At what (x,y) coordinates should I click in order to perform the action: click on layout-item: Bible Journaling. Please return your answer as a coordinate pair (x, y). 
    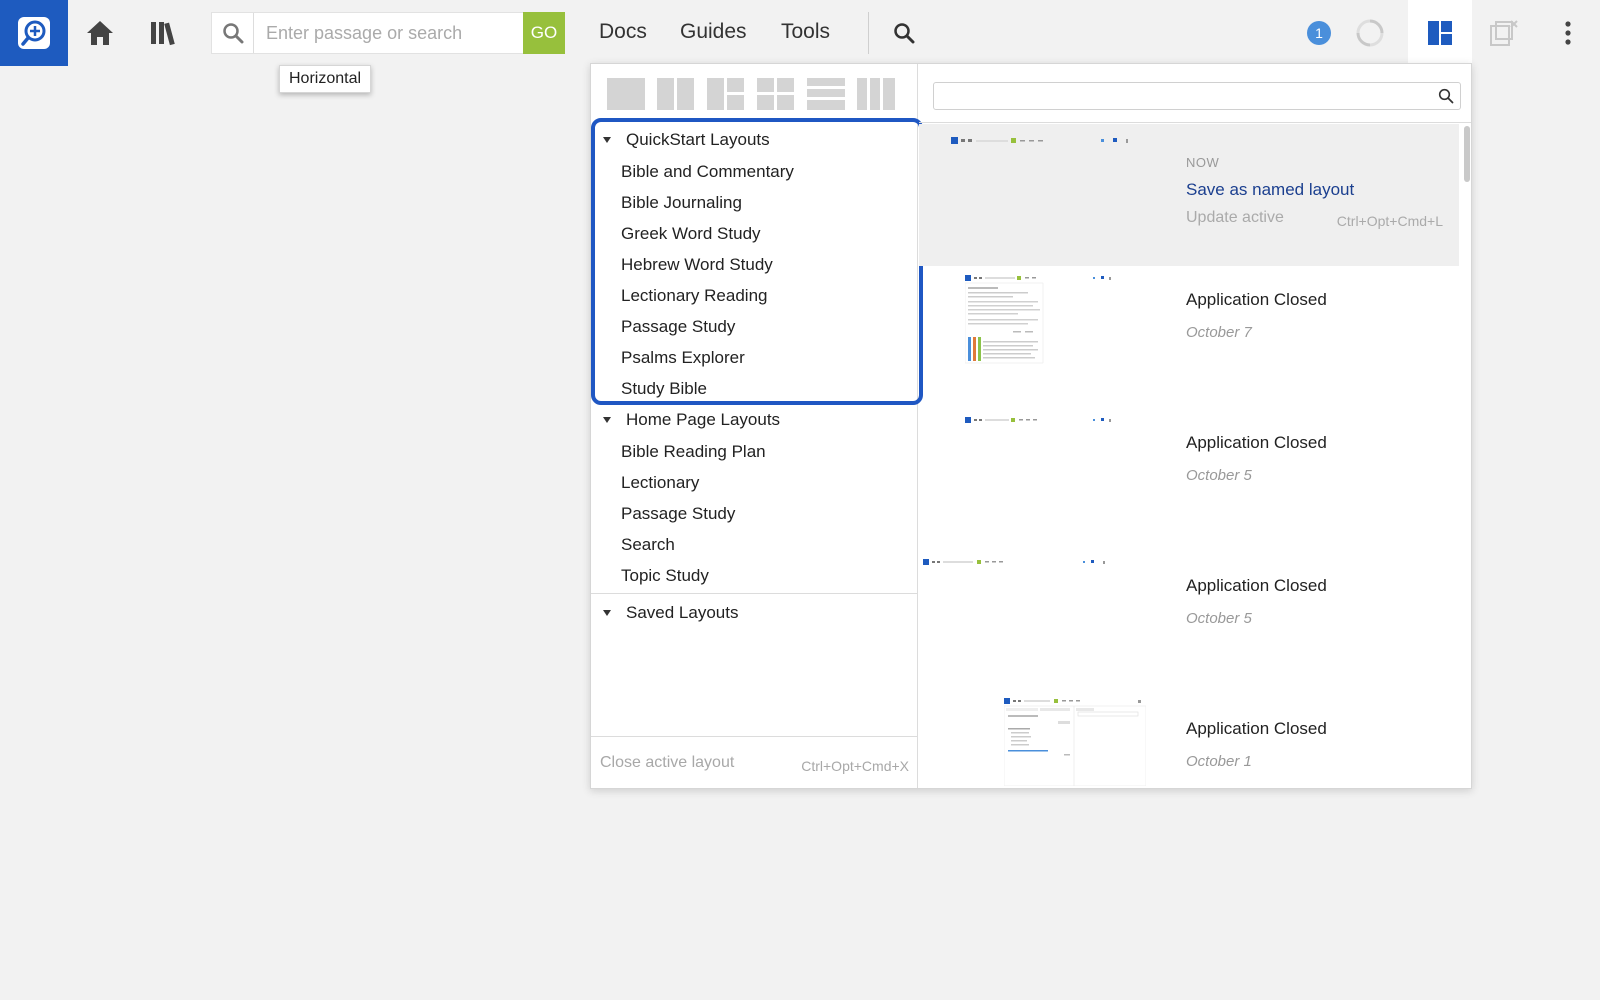
    Looking at the image, I should click on (754, 202).